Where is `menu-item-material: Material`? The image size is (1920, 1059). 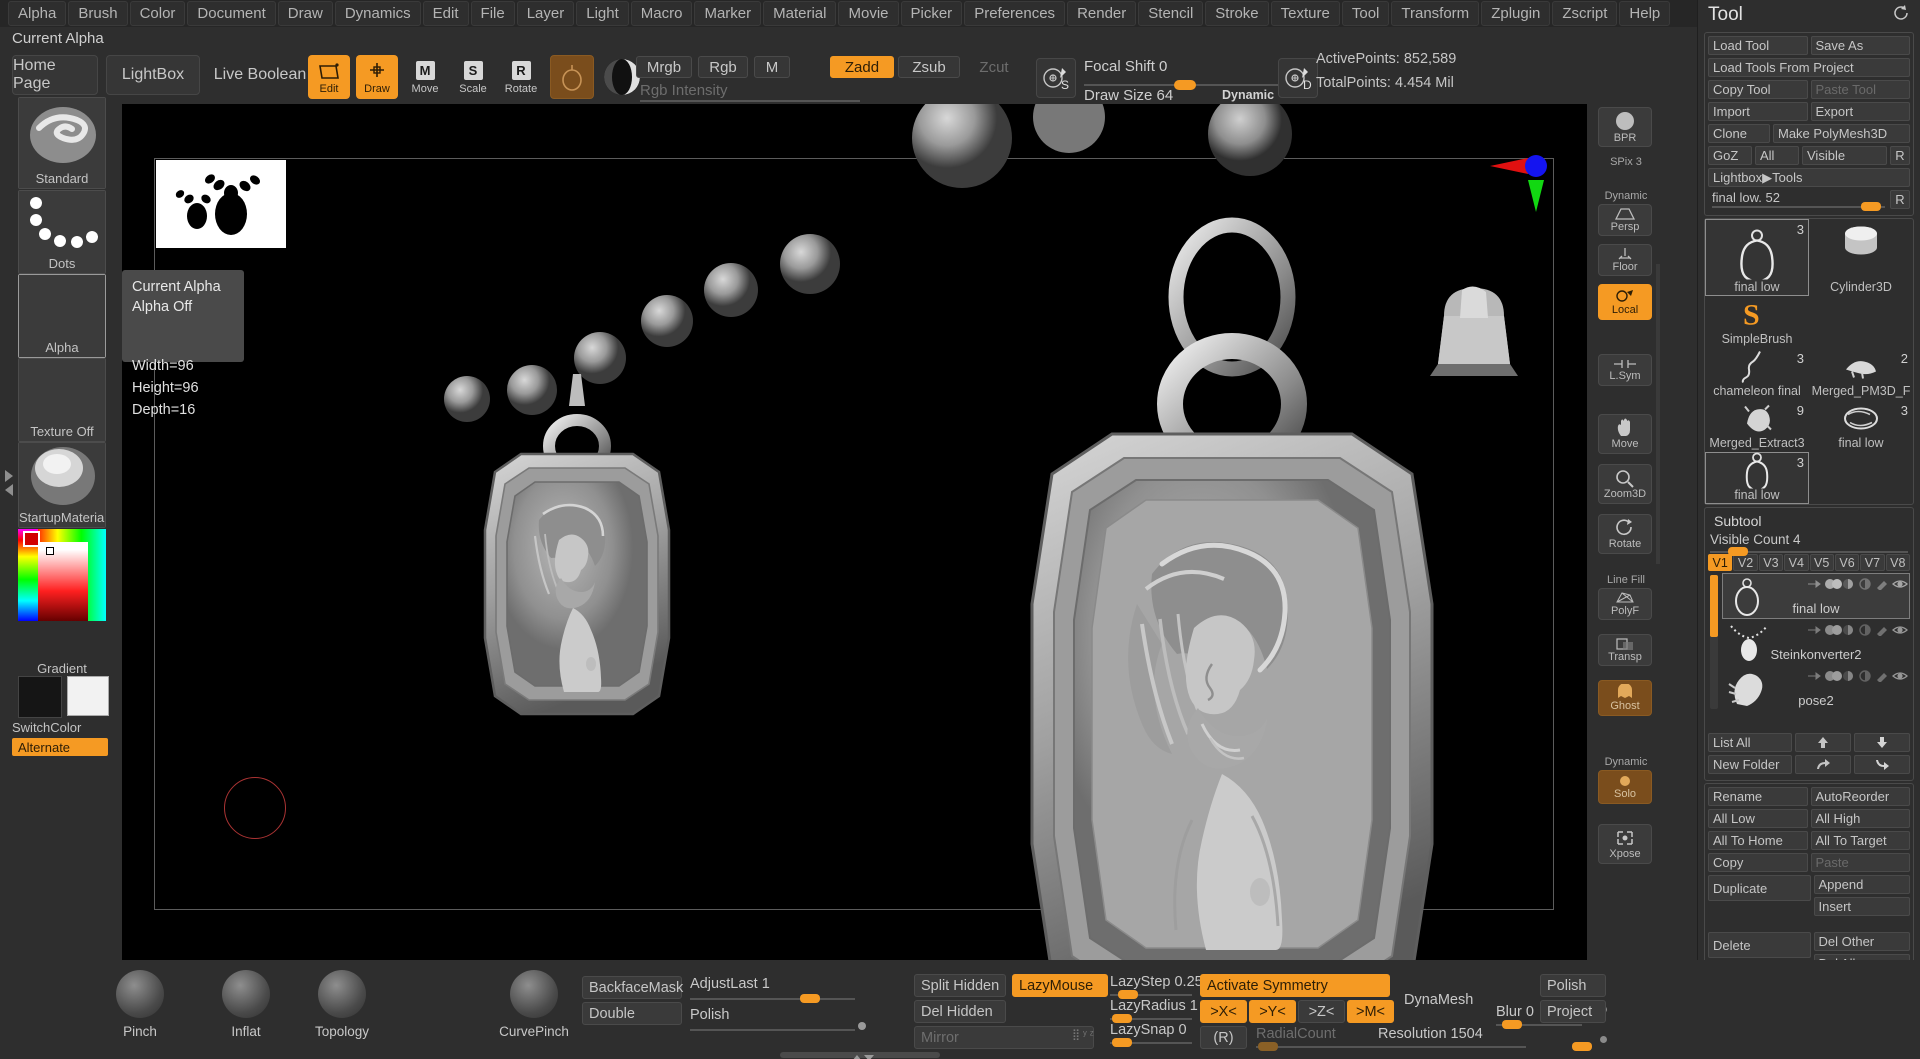
menu-item-material: Material is located at coordinates (800, 13).